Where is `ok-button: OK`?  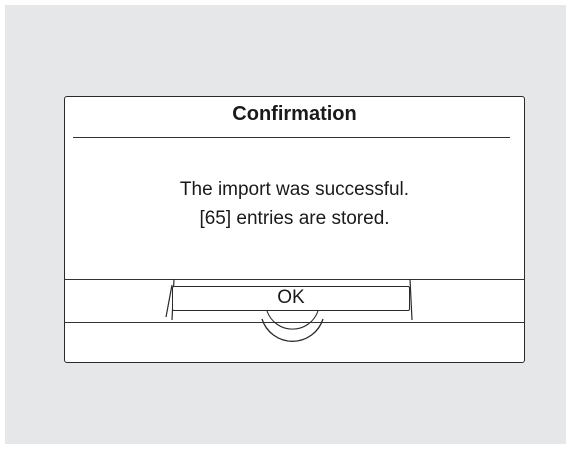 ok-button: OK is located at coordinates (291, 298).